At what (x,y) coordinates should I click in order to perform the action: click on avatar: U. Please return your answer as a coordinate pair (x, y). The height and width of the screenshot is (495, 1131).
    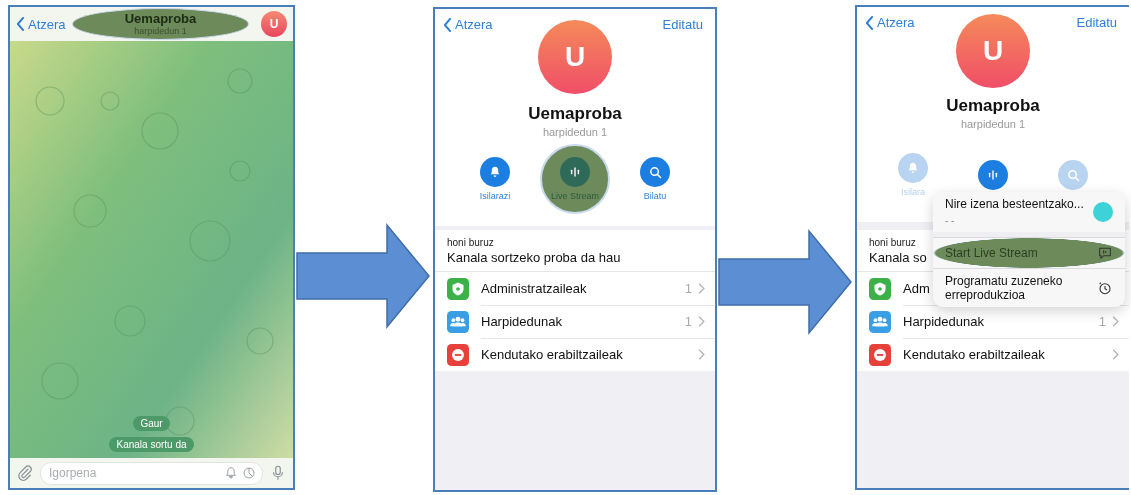
    Looking at the image, I should click on (274, 24).